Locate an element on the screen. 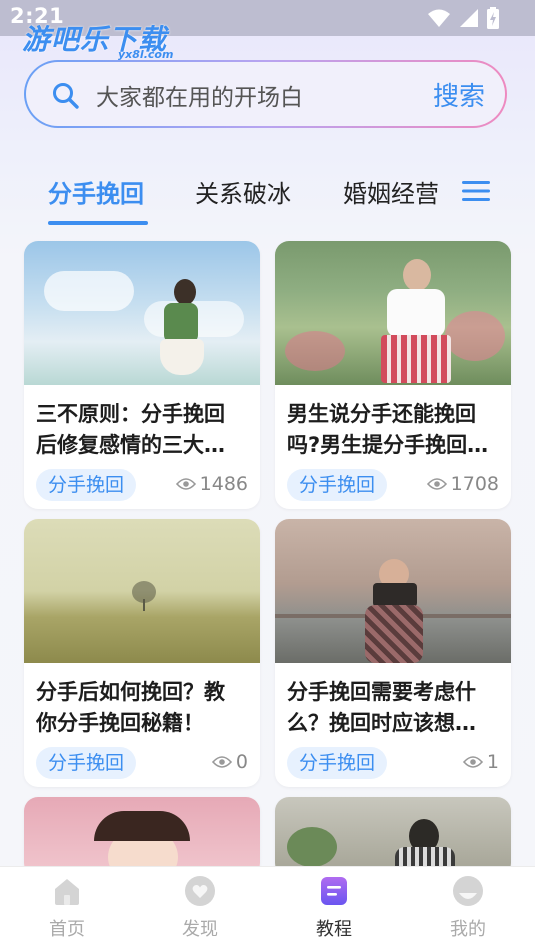 Image resolution: width=535 pixels, height=952 pixels. nav-item-tutorial: 教程 is located at coordinates (334, 908).